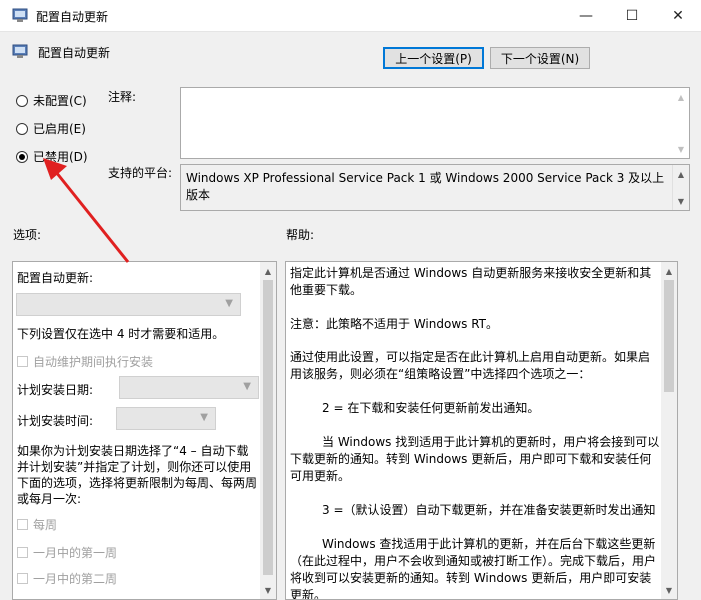 The image size is (701, 600). What do you see at coordinates (55, 390) in the screenshot?
I see `schedule-day-label: 计划安装日期:` at bounding box center [55, 390].